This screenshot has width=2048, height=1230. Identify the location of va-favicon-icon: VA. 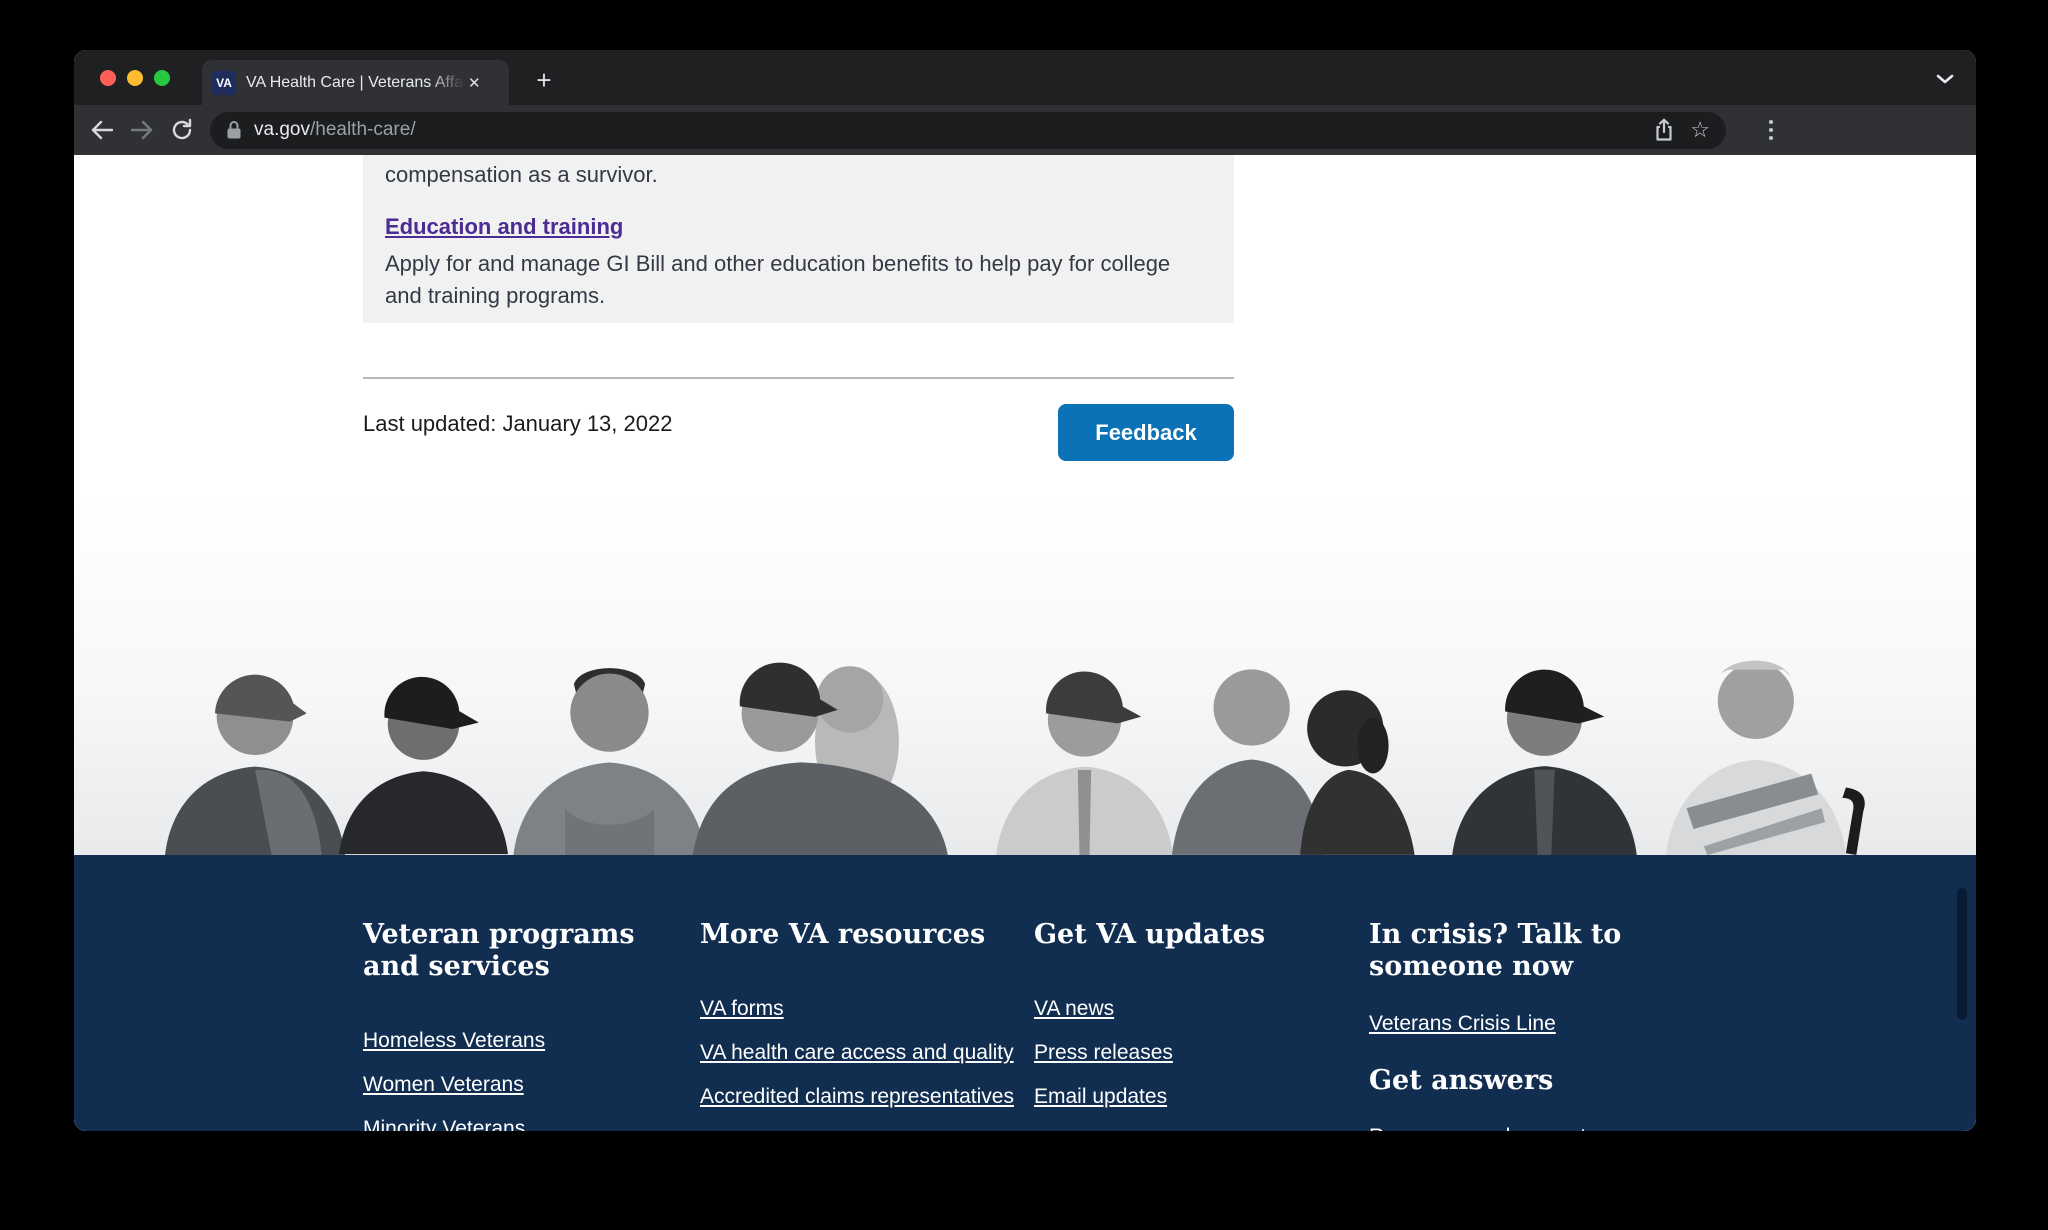
(224, 82).